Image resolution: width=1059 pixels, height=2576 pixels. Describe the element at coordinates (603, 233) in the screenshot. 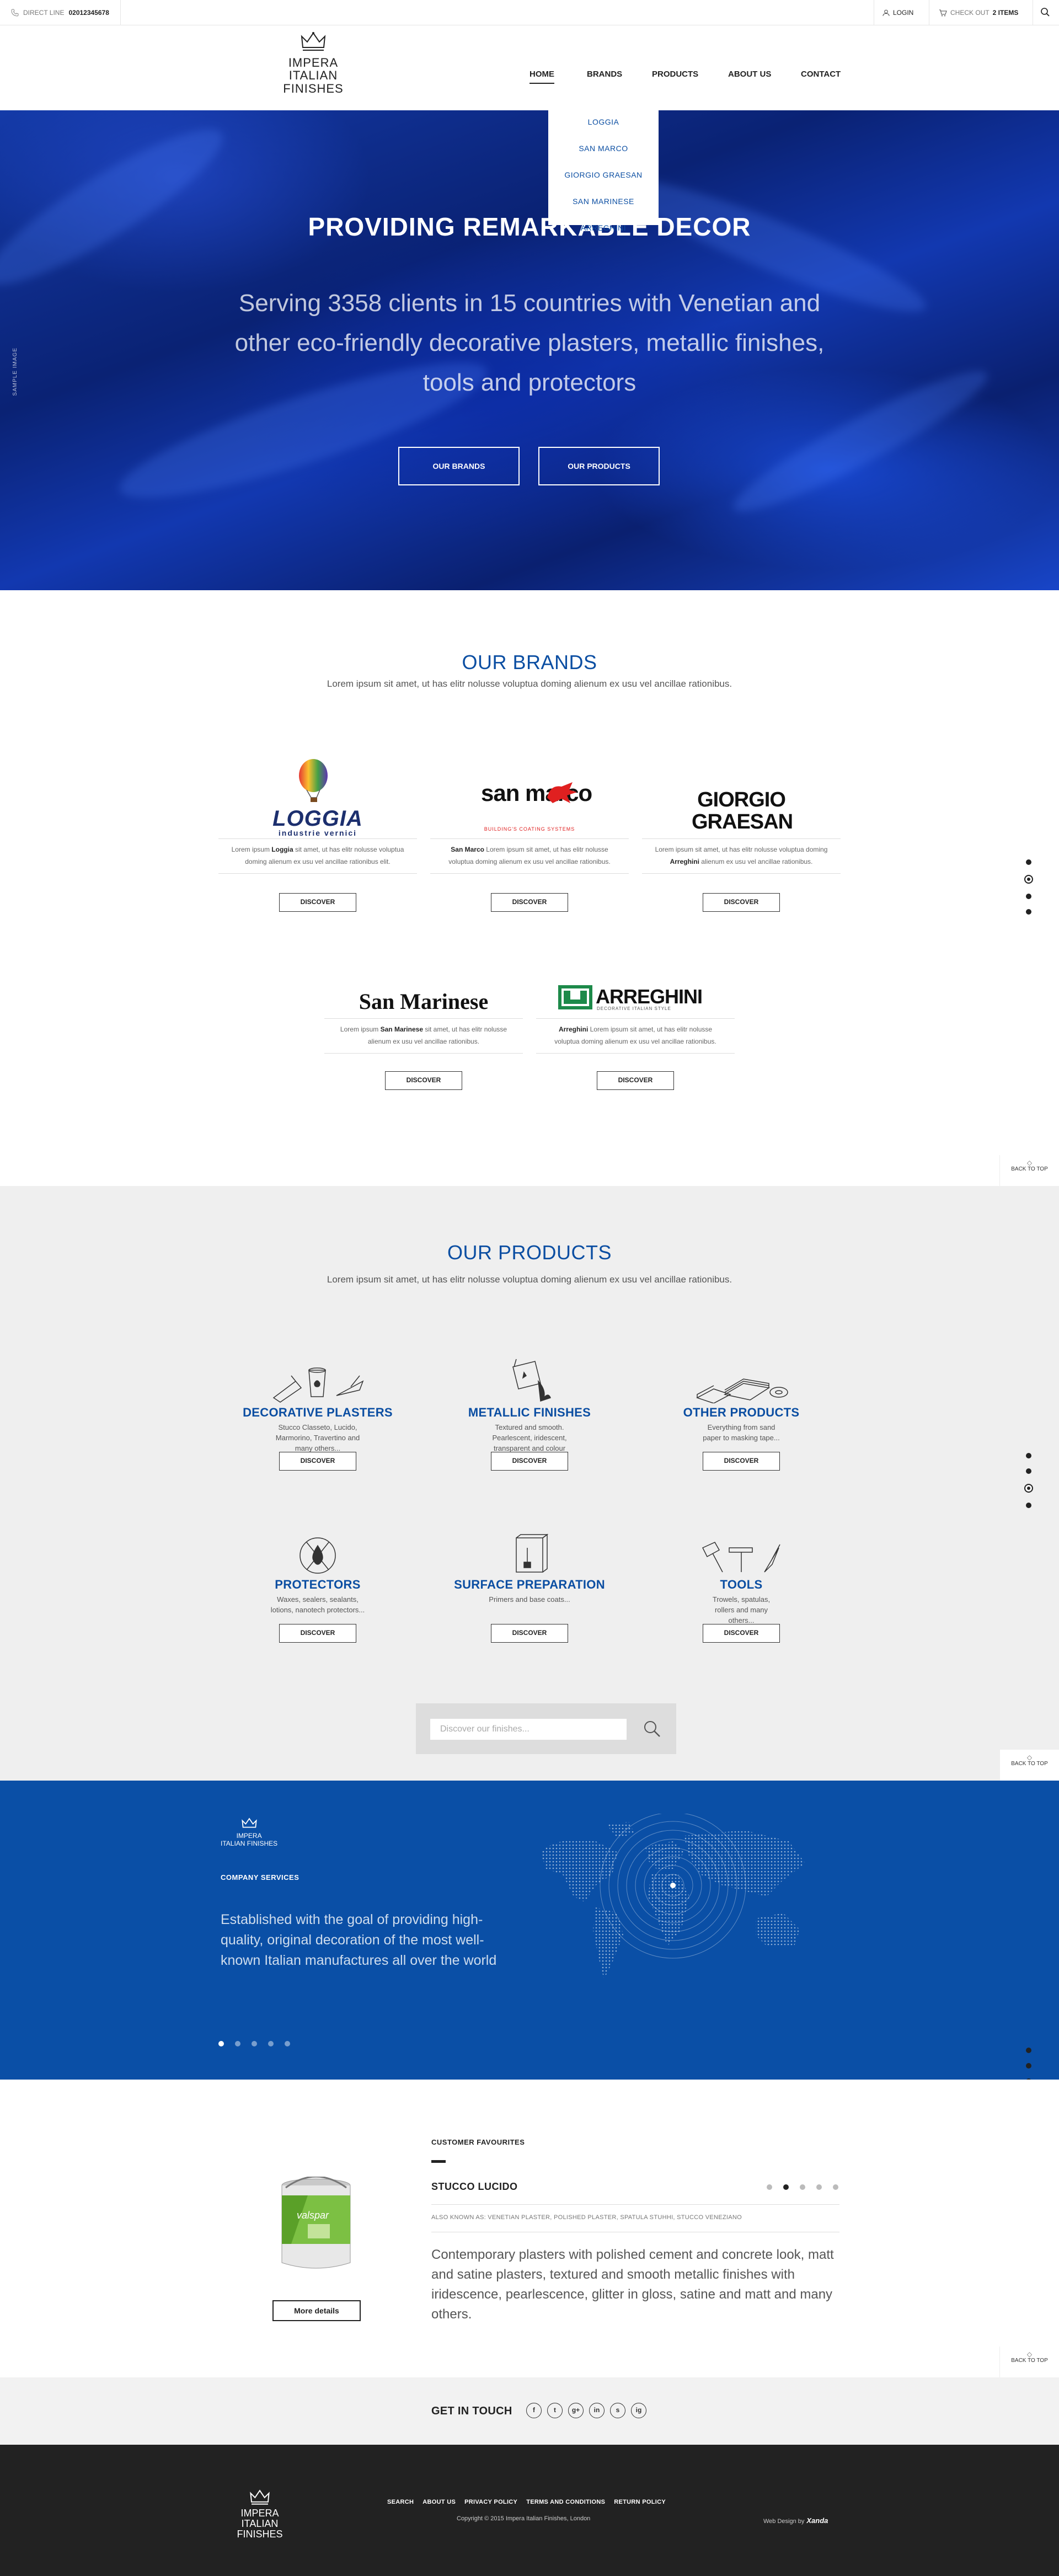

I see `dropdown-item-arreghini: ARREGHINI` at that location.